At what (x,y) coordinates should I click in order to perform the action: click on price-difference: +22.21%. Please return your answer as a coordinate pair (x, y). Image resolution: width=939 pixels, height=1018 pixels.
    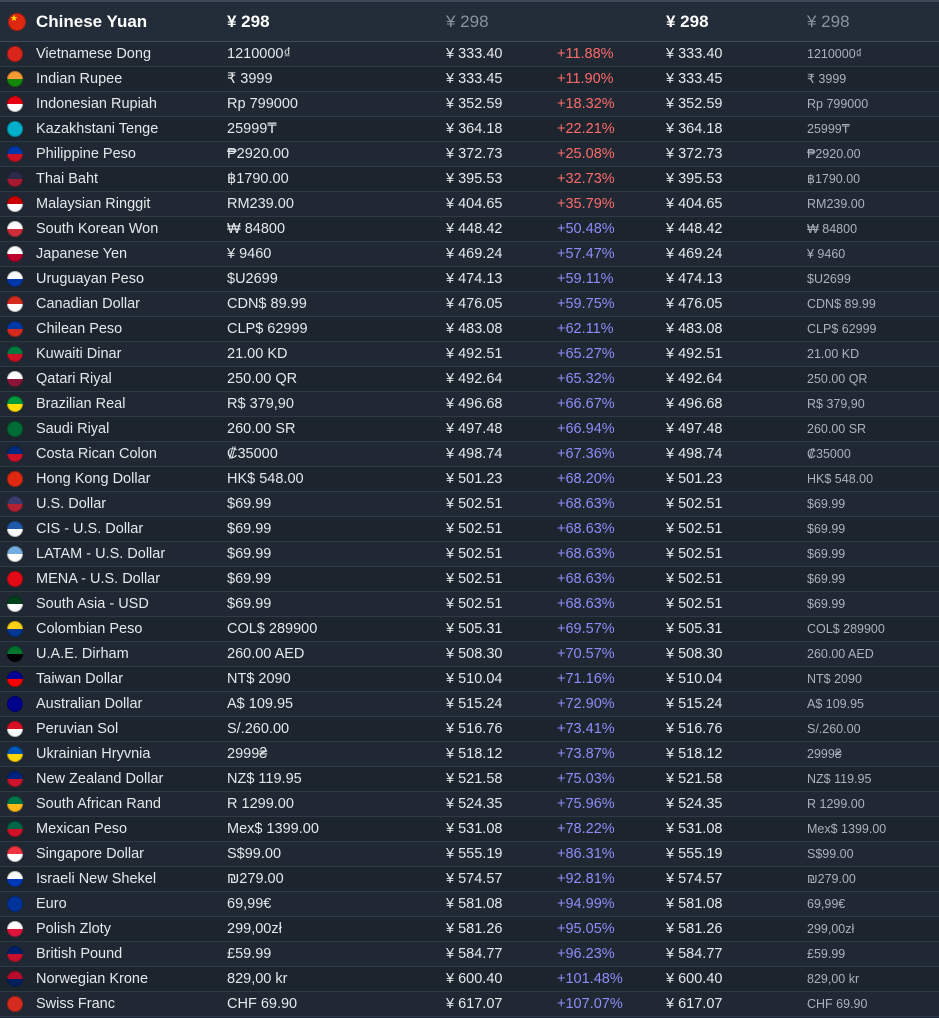
    Looking at the image, I should click on (586, 129).